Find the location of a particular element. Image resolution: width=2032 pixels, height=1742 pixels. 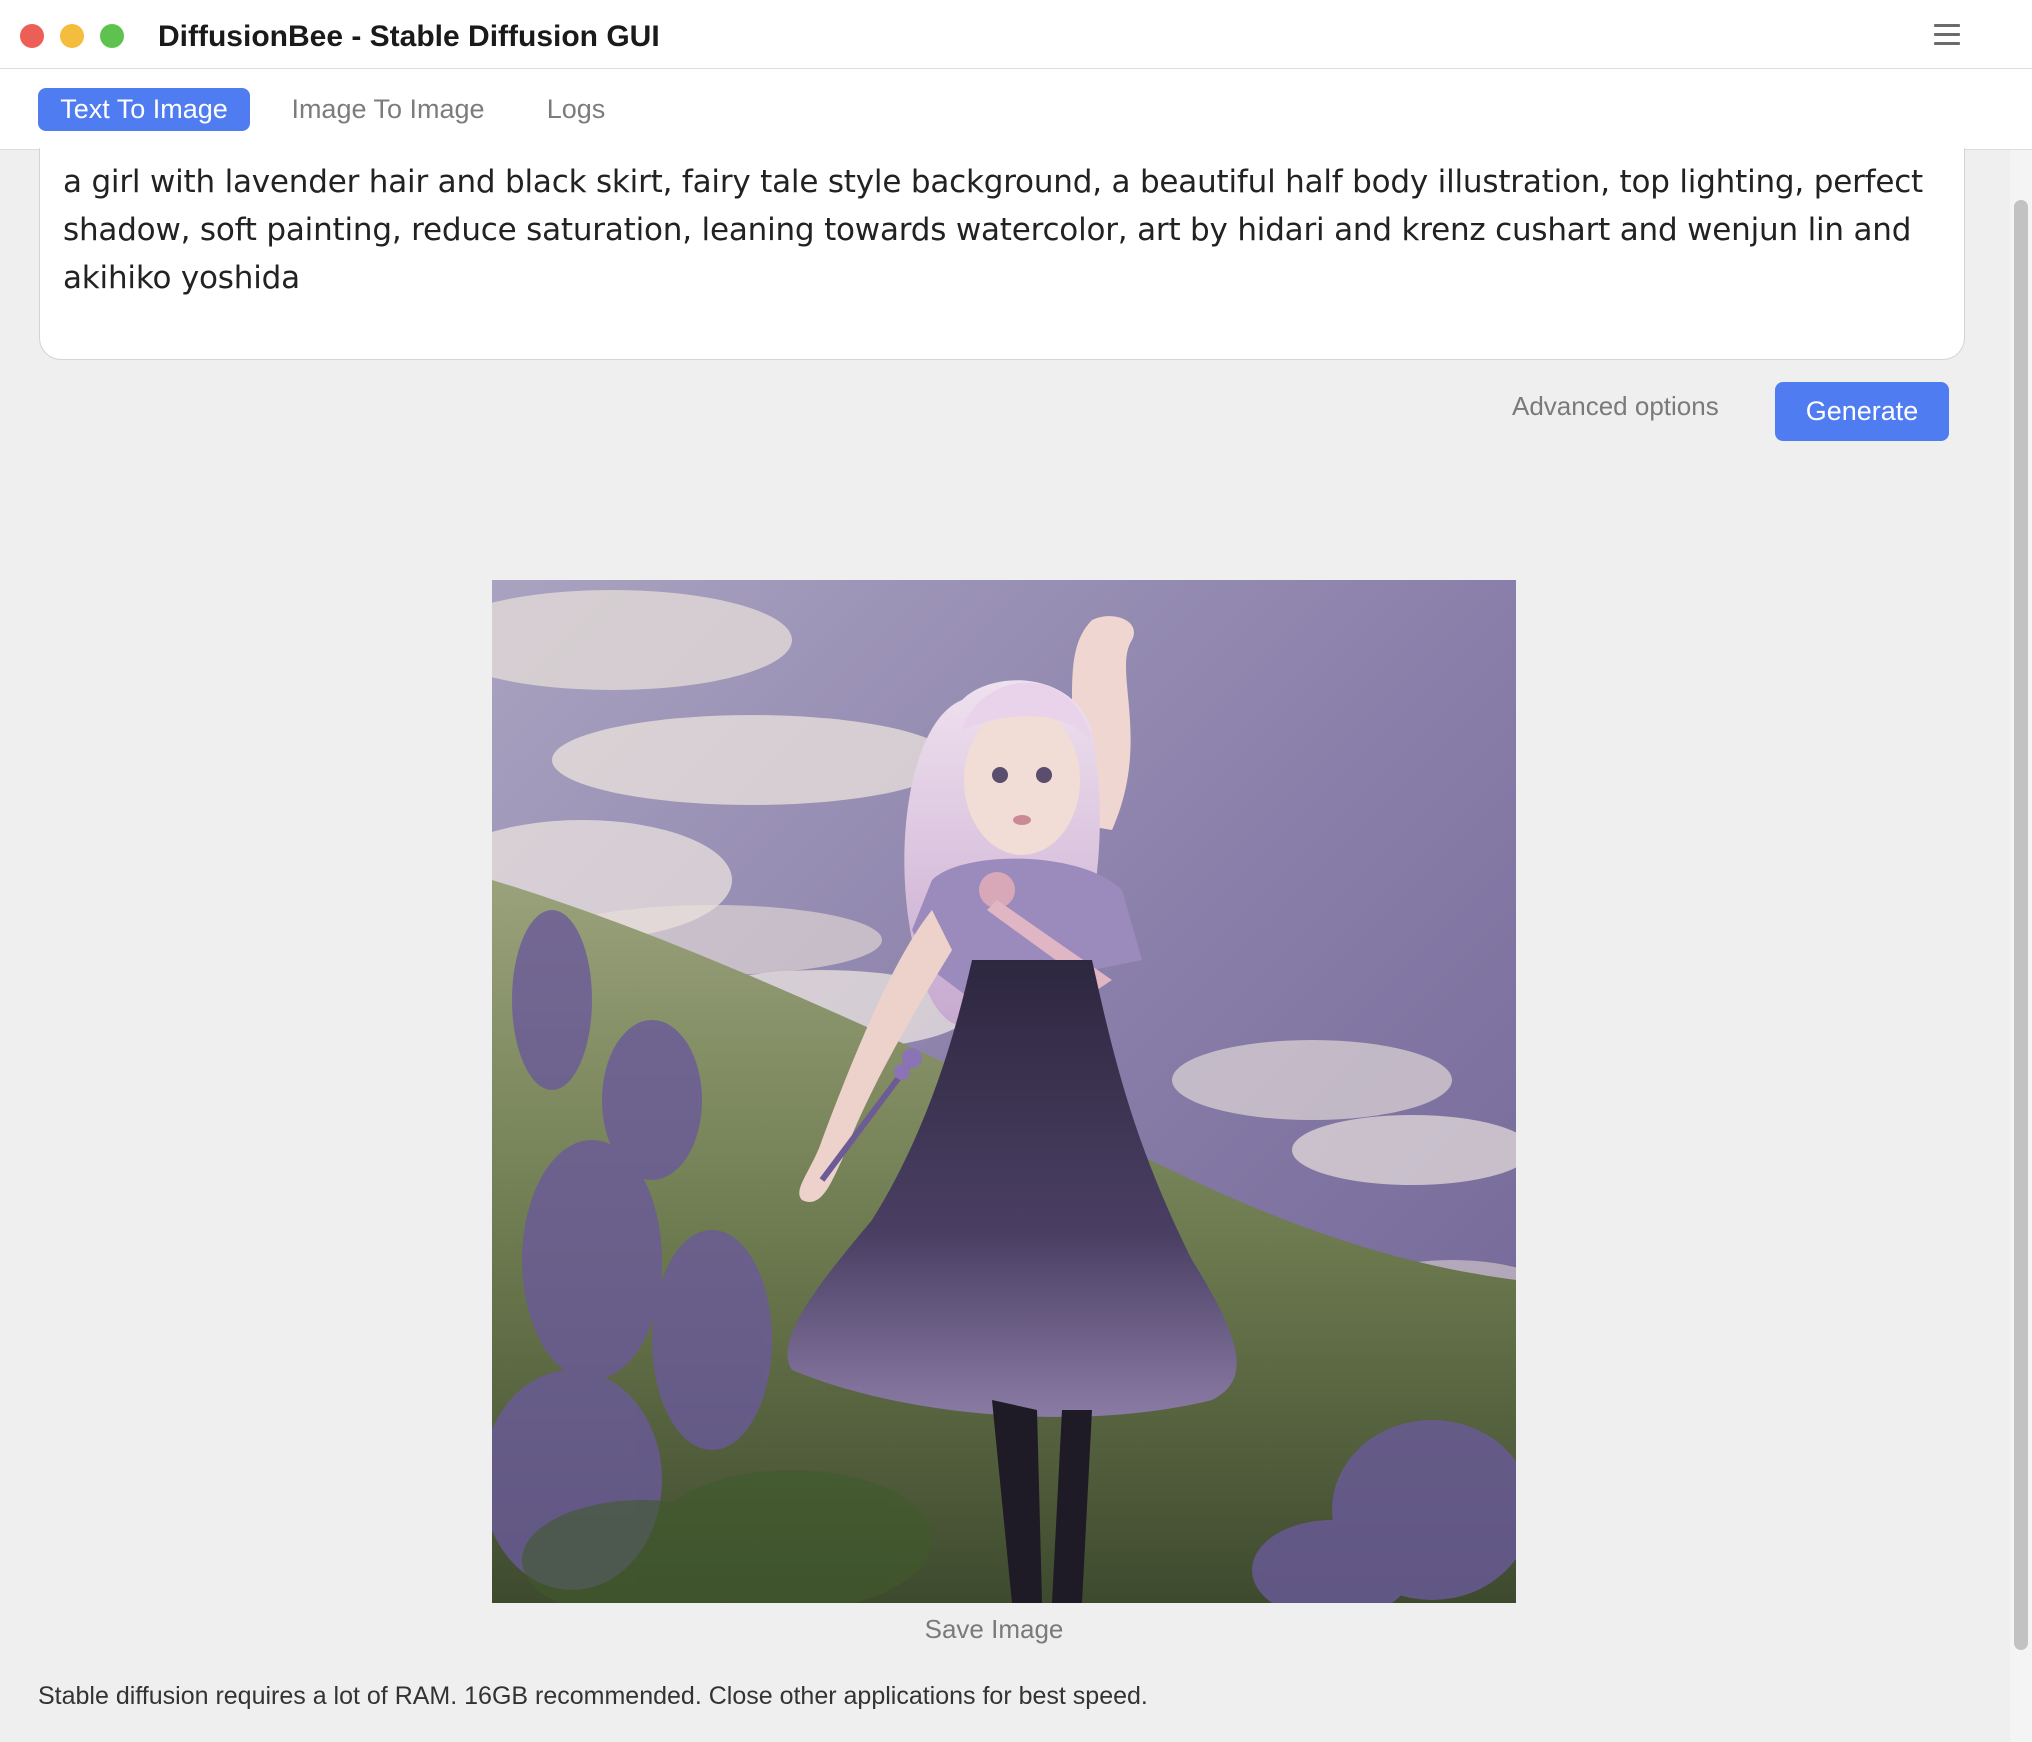

tab-logs: Logs is located at coordinates (576, 109).